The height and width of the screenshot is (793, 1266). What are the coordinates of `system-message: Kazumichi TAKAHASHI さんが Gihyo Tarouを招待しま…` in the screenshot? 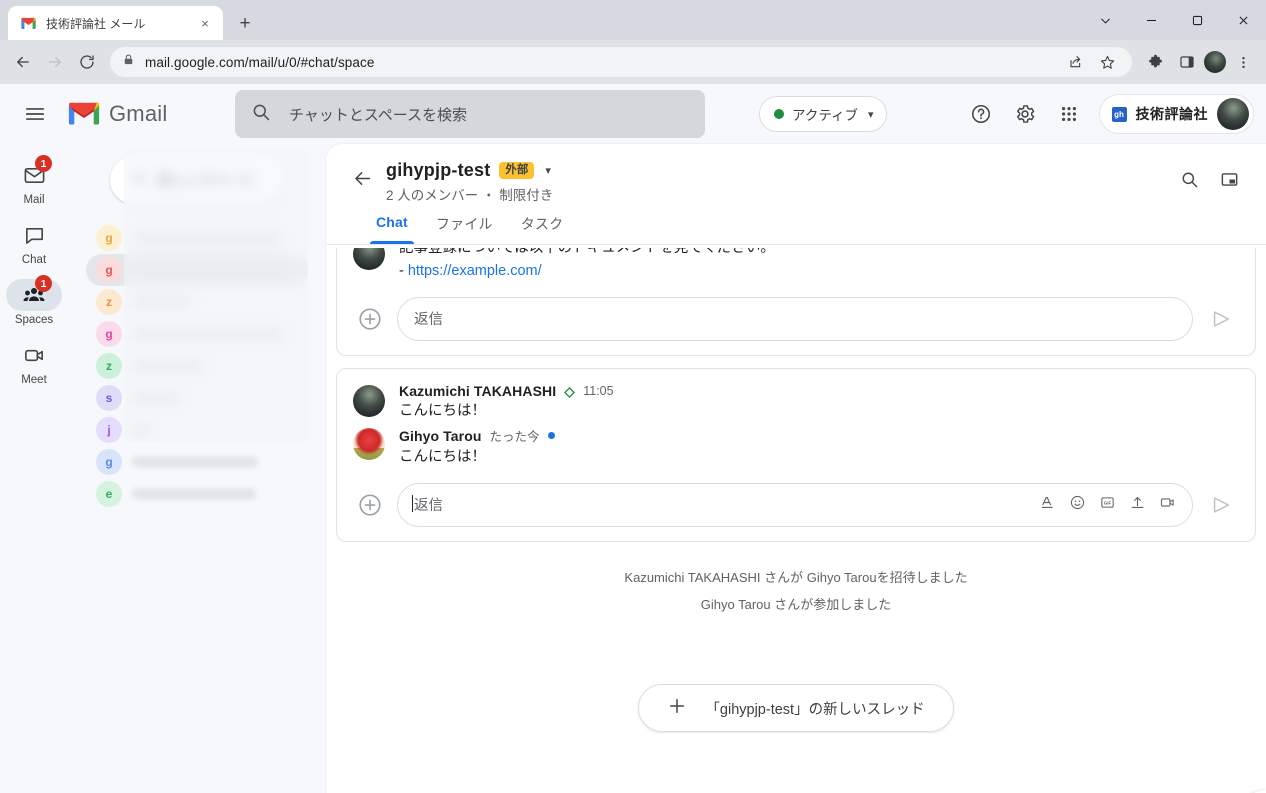 It's located at (796, 577).